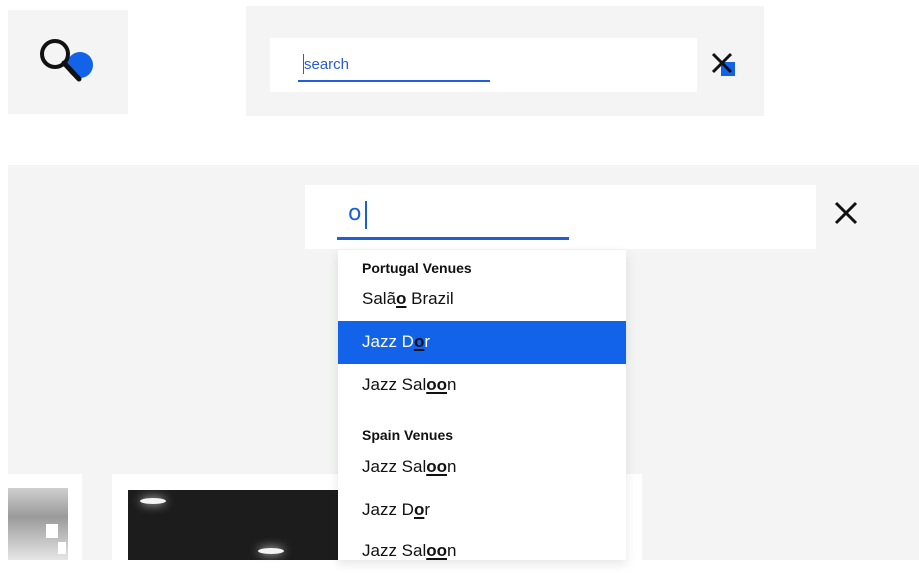 Image resolution: width=919 pixels, height=573 pixels. I want to click on search-field: o, so click(560, 217).